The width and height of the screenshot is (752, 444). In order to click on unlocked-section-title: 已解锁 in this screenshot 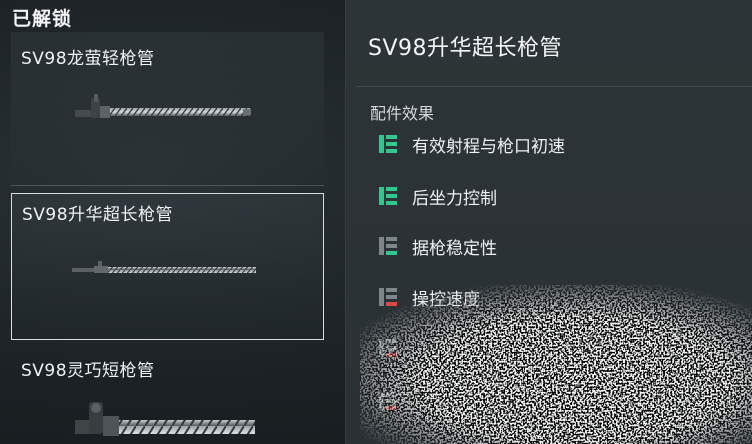, I will do `click(42, 19)`.